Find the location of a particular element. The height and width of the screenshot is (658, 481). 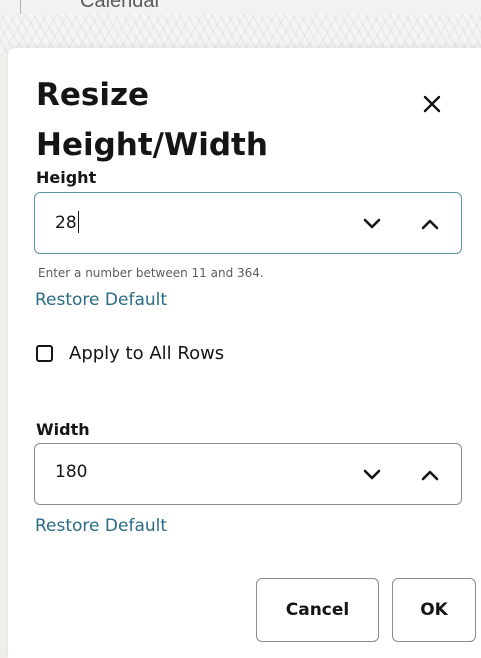

height-input-field: 28 is located at coordinates (67, 222).